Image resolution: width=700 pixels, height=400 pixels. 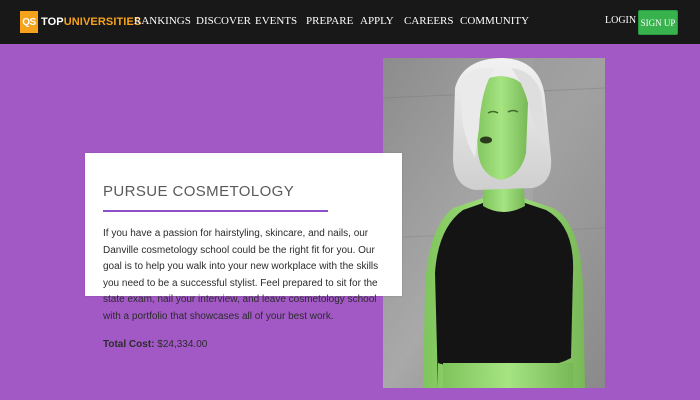 I want to click on total-cost-label: Total Cost:, so click(x=129, y=344).